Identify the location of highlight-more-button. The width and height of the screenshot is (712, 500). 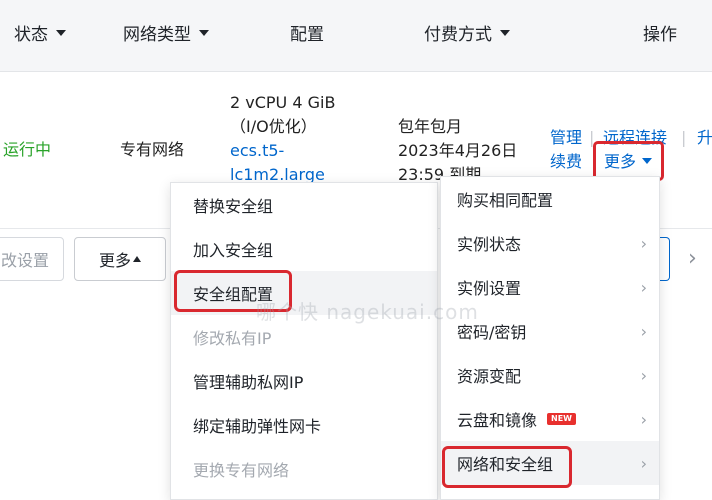
(628, 161).